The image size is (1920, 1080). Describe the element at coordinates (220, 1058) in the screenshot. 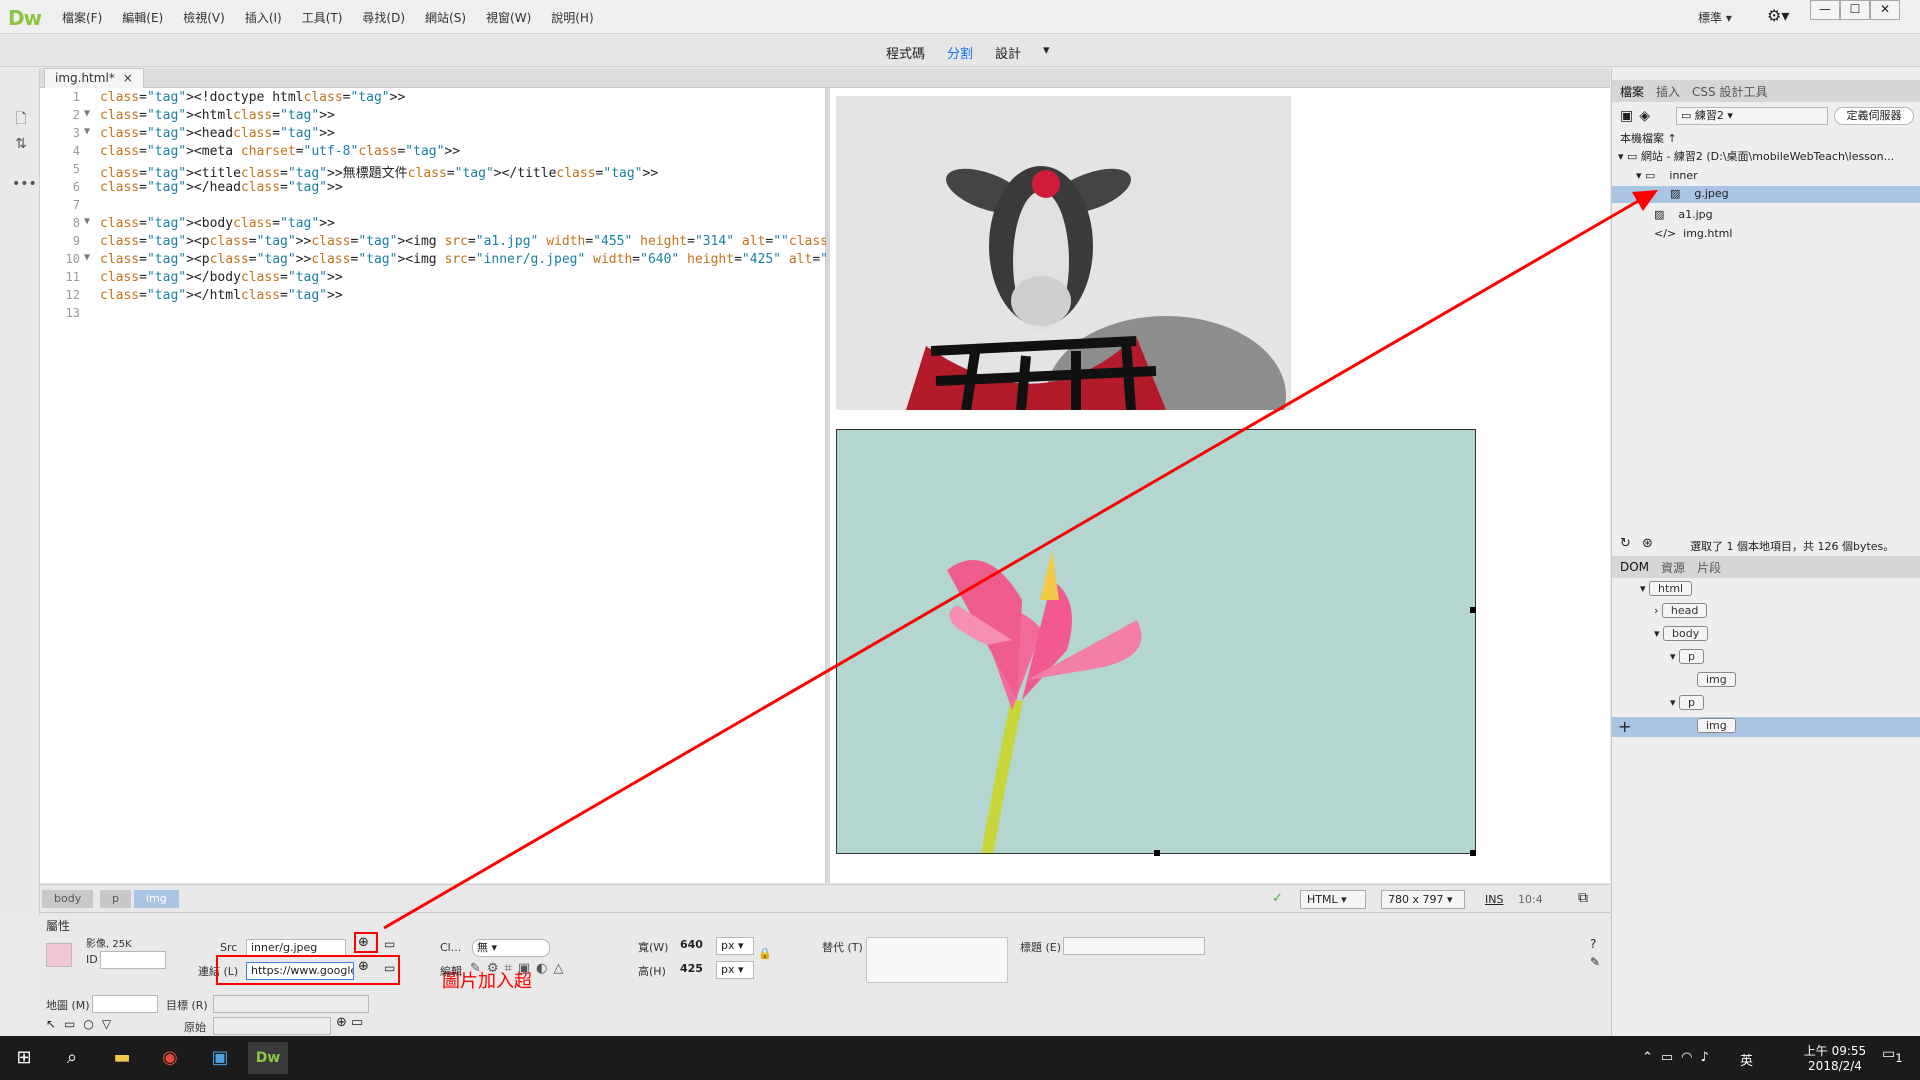

I see `app-icon: ▣` at that location.